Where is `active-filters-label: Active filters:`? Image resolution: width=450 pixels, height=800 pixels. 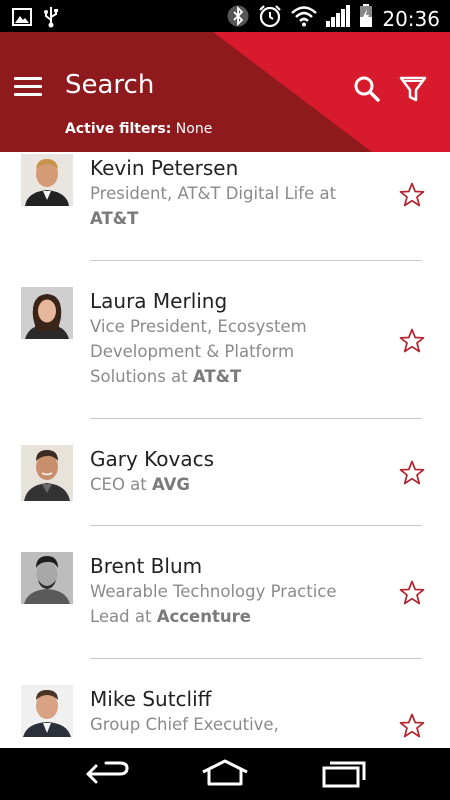
active-filters-label: Active filters: is located at coordinates (118, 129).